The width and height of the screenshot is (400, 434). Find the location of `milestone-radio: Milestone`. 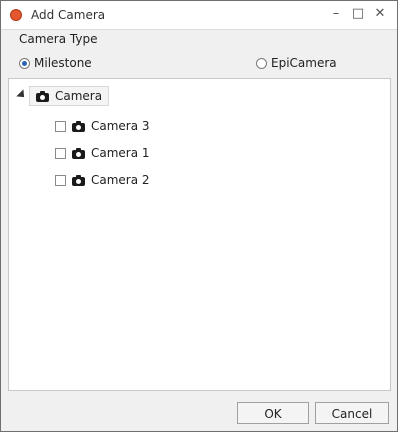

milestone-radio: Milestone is located at coordinates (55, 63).